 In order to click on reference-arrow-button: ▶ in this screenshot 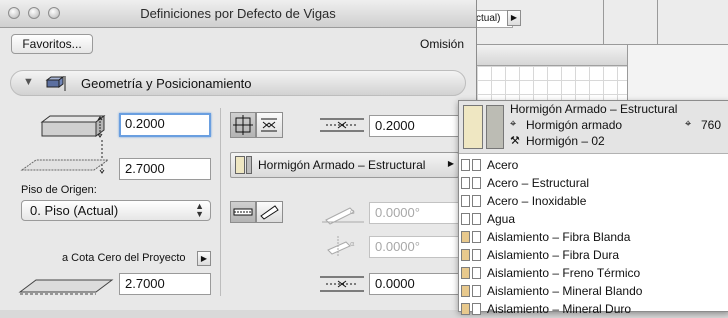, I will do `click(204, 258)`.